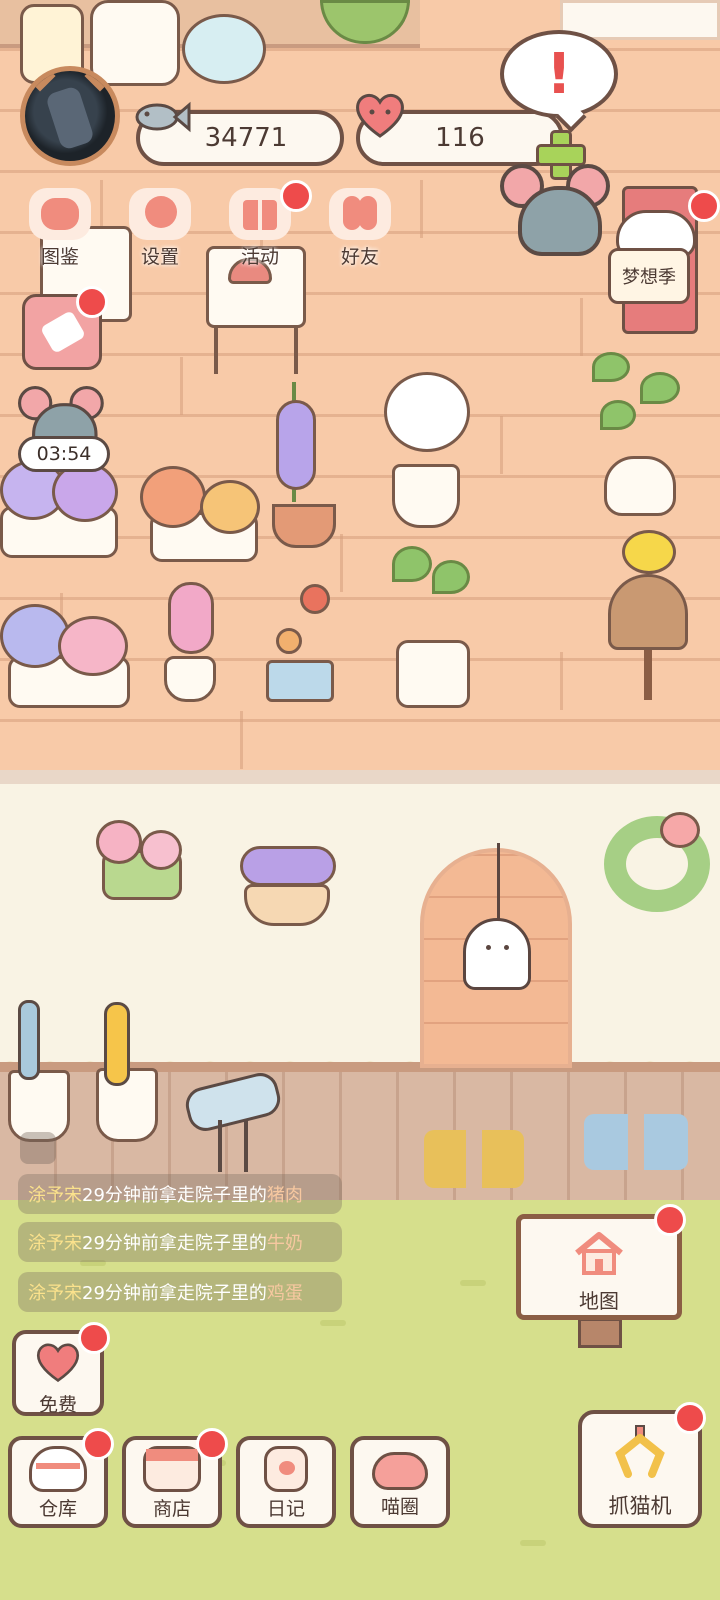 This screenshot has height=1600, width=720. Describe the element at coordinates (230, 507) in the screenshot. I see `yellow-flower` at that location.